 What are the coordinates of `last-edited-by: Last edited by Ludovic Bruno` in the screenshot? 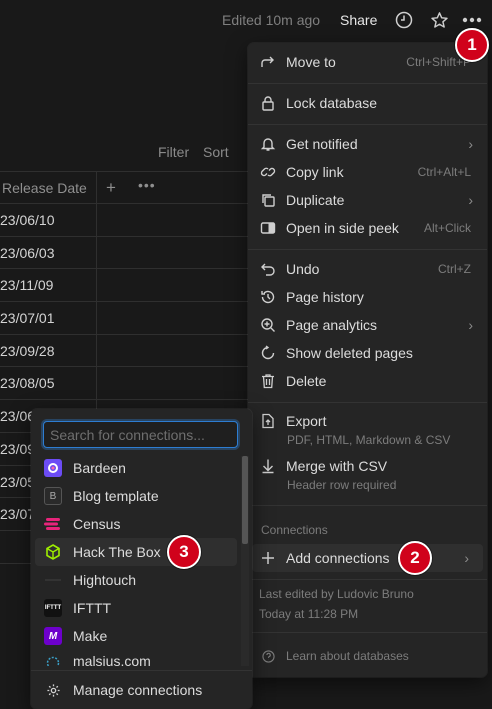 It's located at (336, 594).